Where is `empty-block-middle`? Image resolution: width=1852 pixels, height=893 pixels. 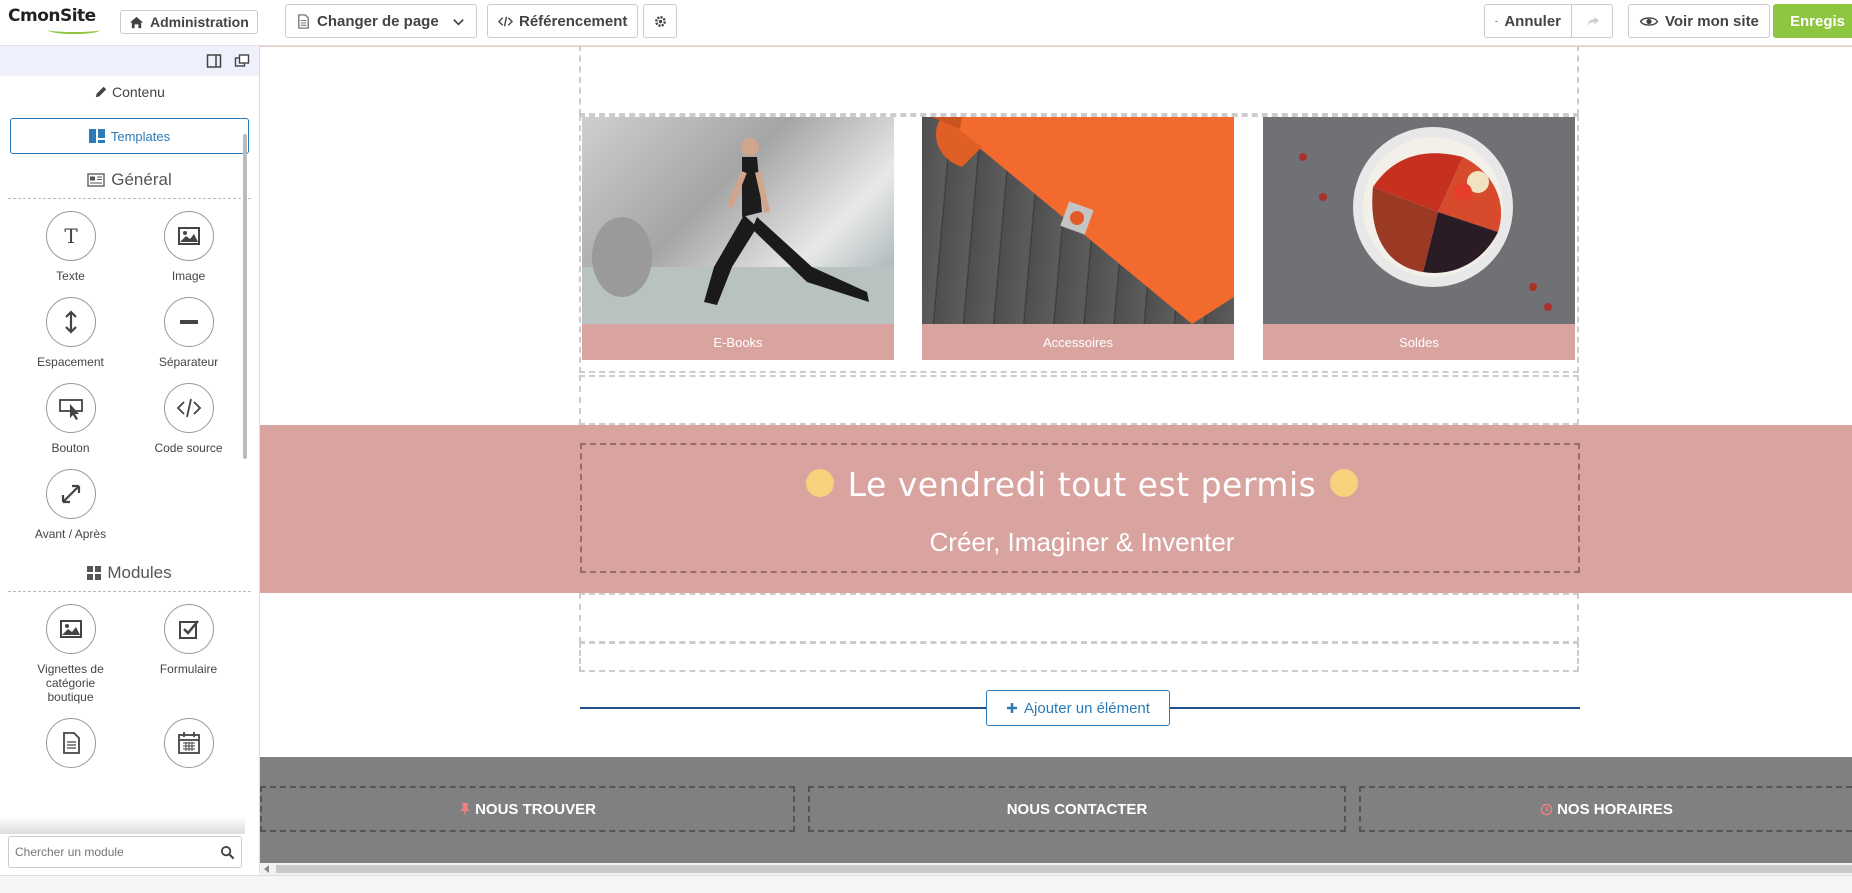
empty-block-middle is located at coordinates (1079, 400).